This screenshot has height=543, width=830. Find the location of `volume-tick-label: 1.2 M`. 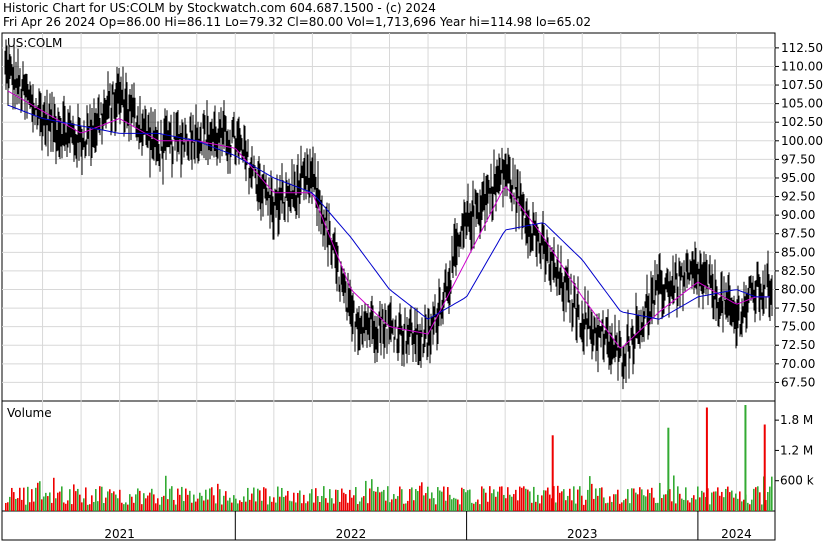

volume-tick-label: 1.2 M is located at coordinates (796, 450).